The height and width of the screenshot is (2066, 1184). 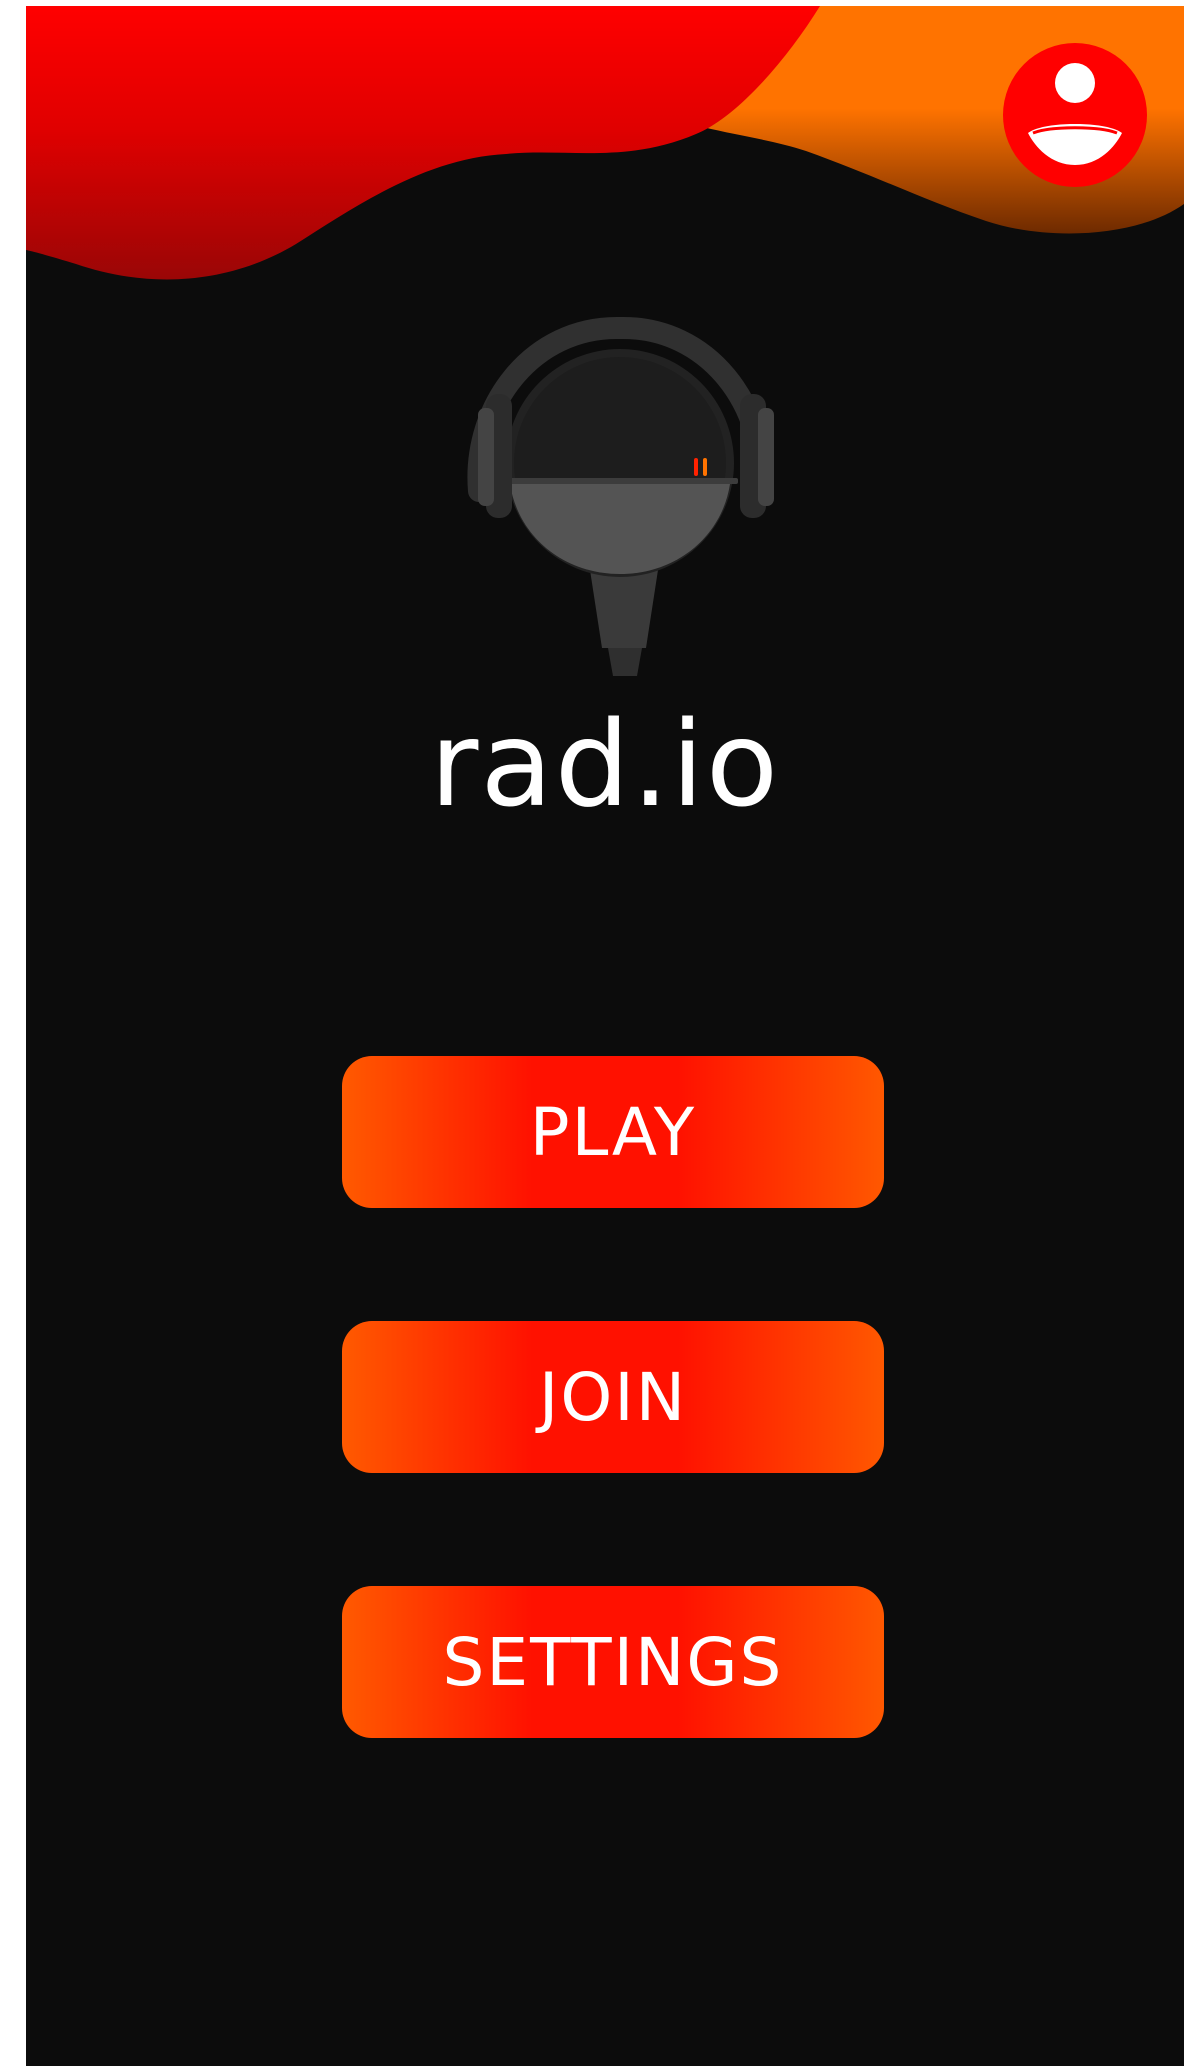 I want to click on profile-button, so click(x=1075, y=115).